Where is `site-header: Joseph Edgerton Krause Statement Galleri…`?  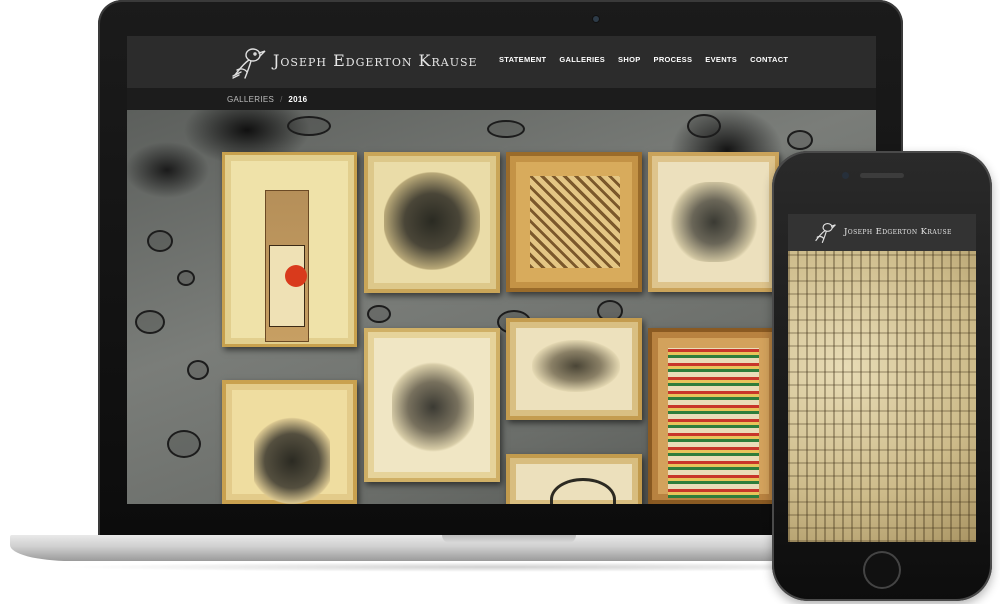
site-header: Joseph Edgerton Krause Statement Galleri… is located at coordinates (501, 62).